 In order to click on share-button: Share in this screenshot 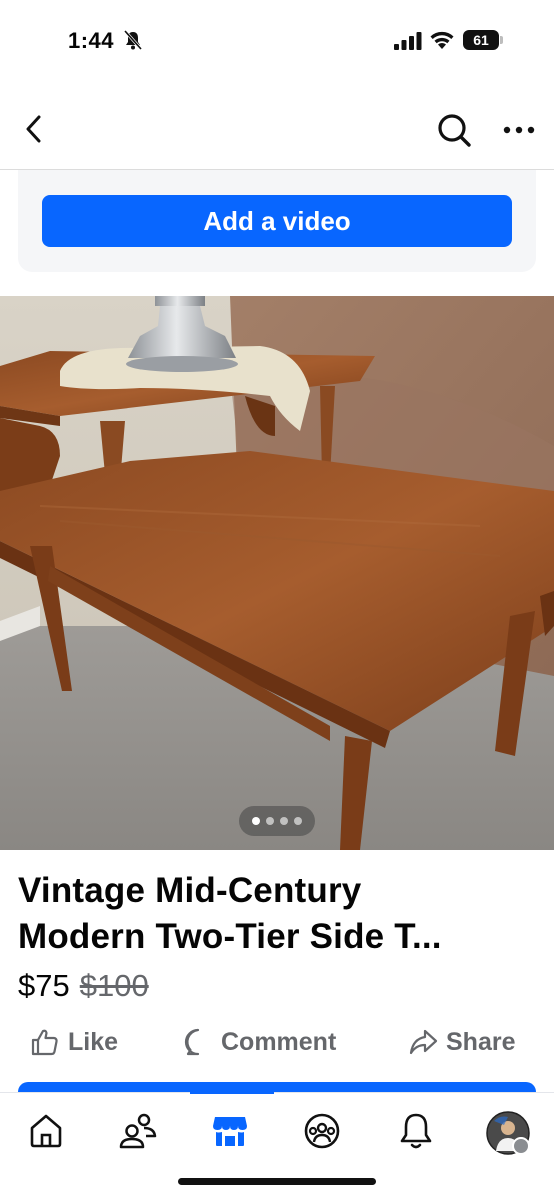, I will do `click(461, 1042)`.